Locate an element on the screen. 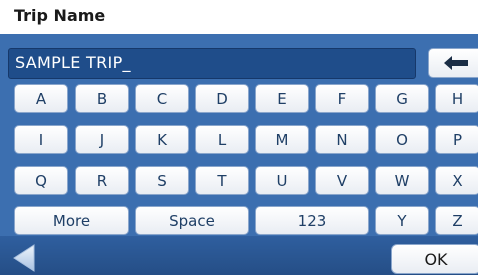 Image resolution: width=478 pixels, height=277 pixels. key-space: Space is located at coordinates (192, 220).